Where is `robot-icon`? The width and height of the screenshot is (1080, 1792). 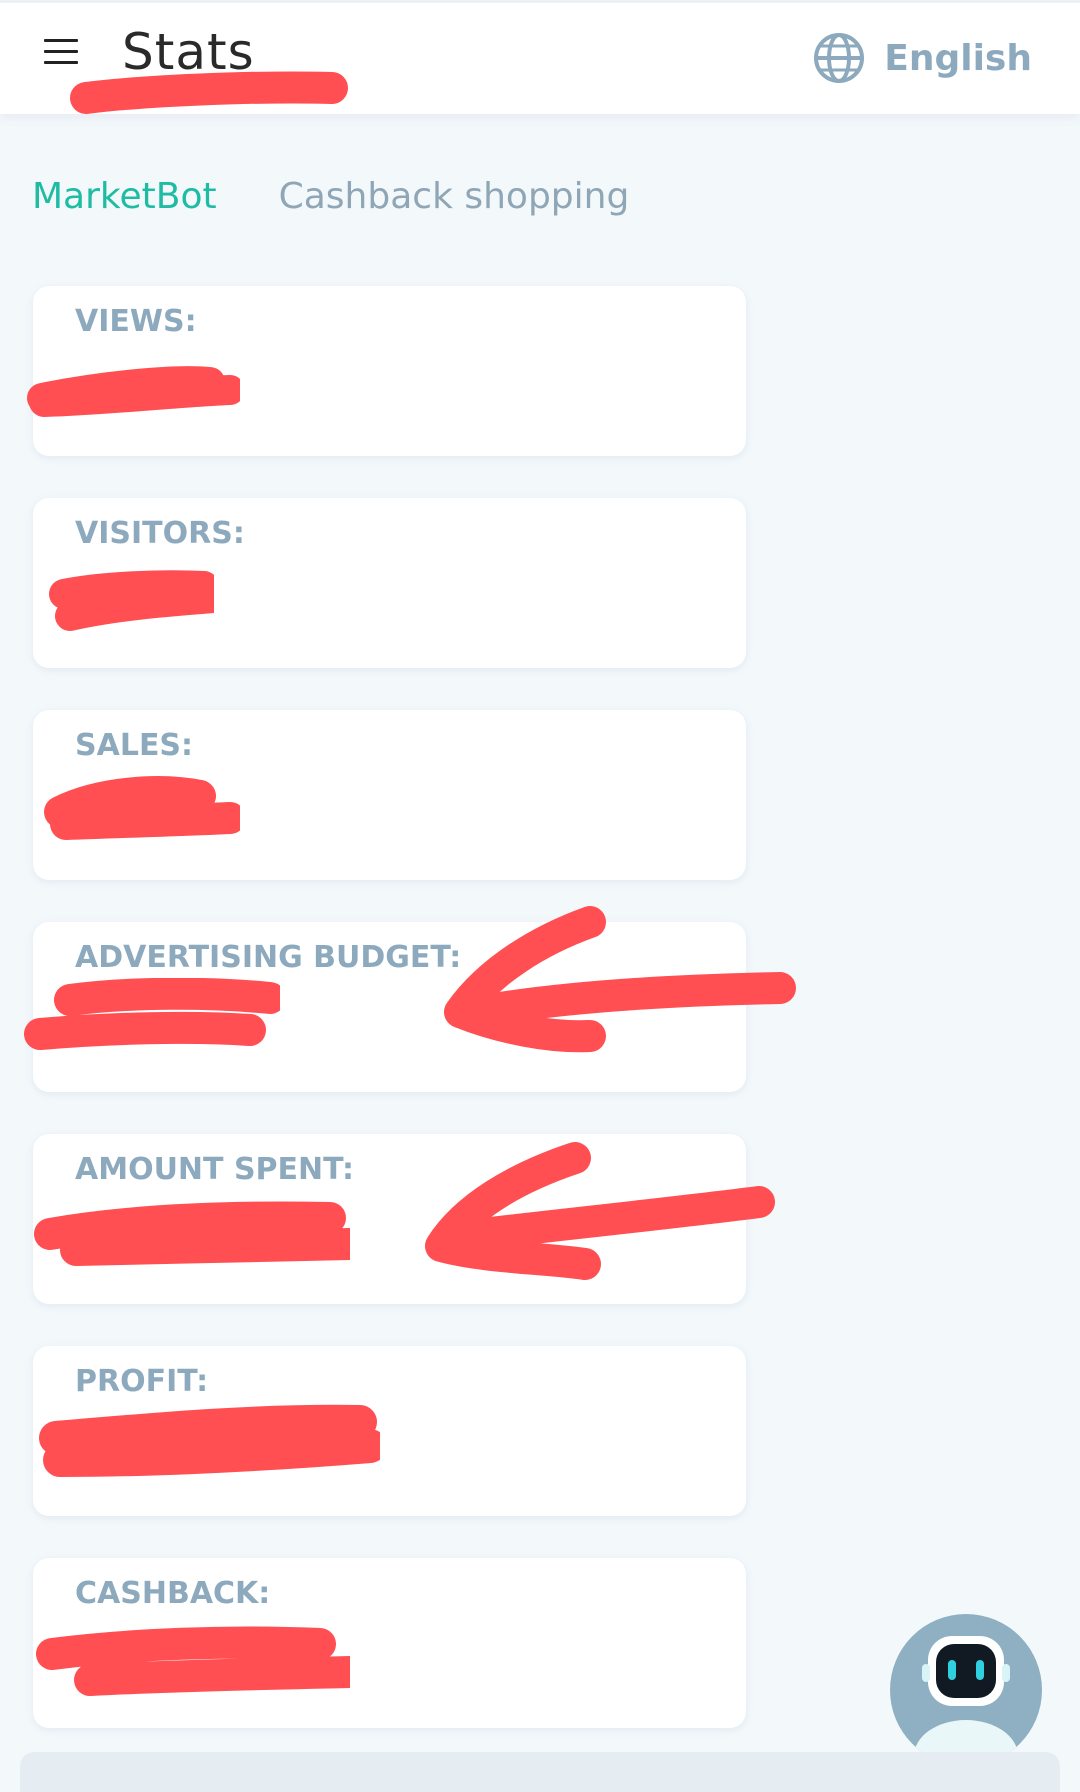
robot-icon is located at coordinates (966, 1701).